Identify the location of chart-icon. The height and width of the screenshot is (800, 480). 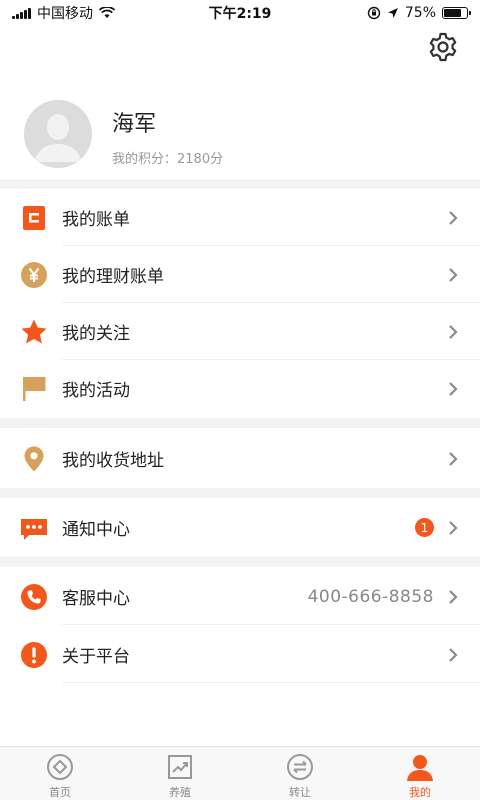
(180, 767).